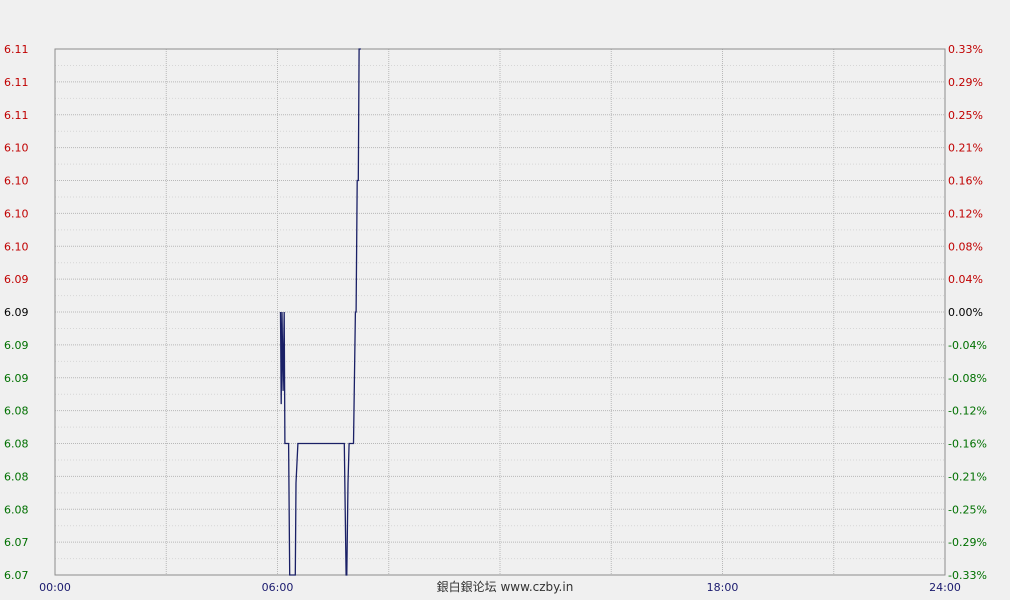 The width and height of the screenshot is (1010, 600). What do you see at coordinates (967, 411) in the screenshot?
I see `right-tick-label: -0.12%` at bounding box center [967, 411].